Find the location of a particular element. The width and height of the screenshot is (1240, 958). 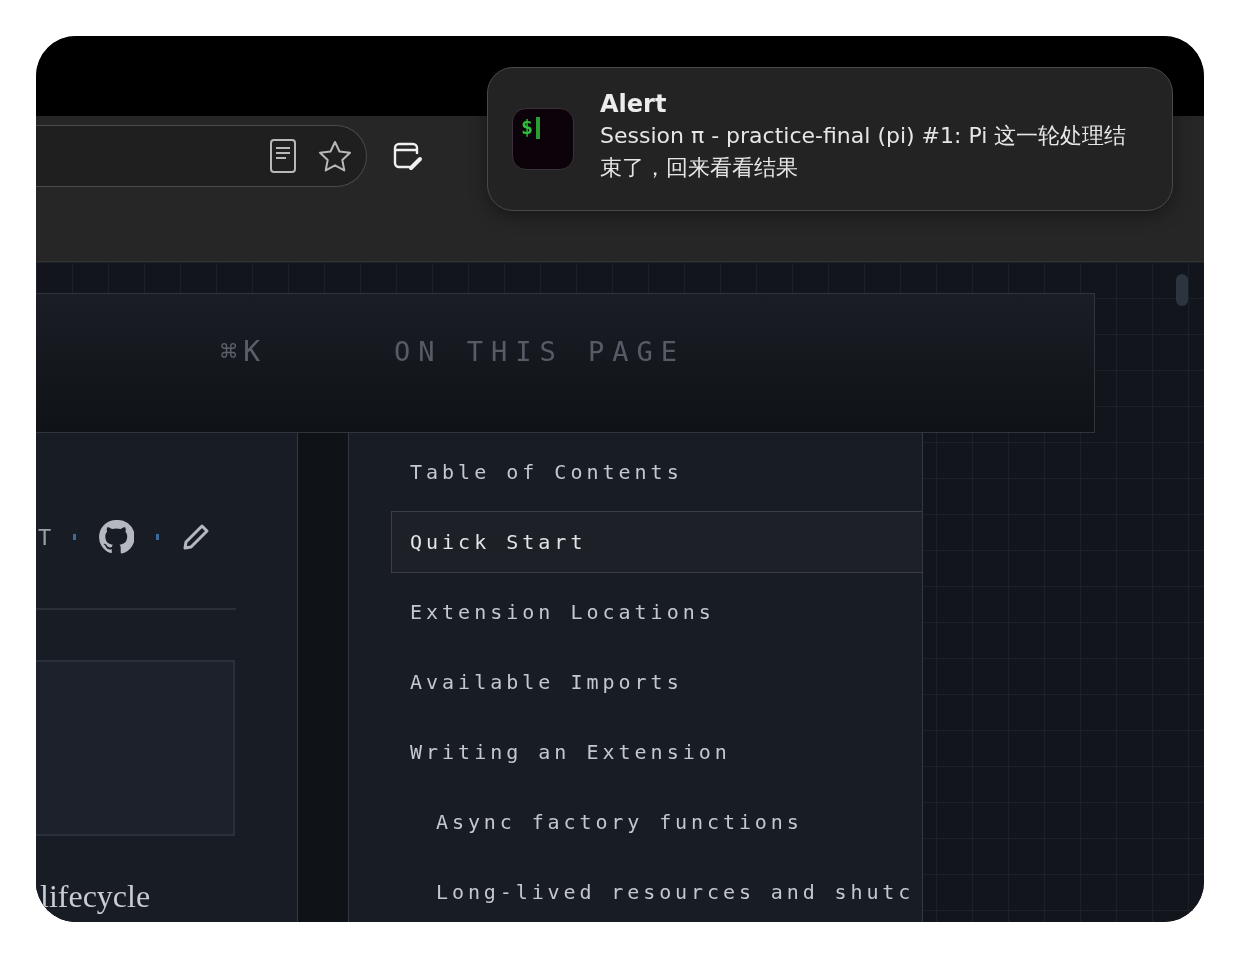

star-icon is located at coordinates (335, 156).